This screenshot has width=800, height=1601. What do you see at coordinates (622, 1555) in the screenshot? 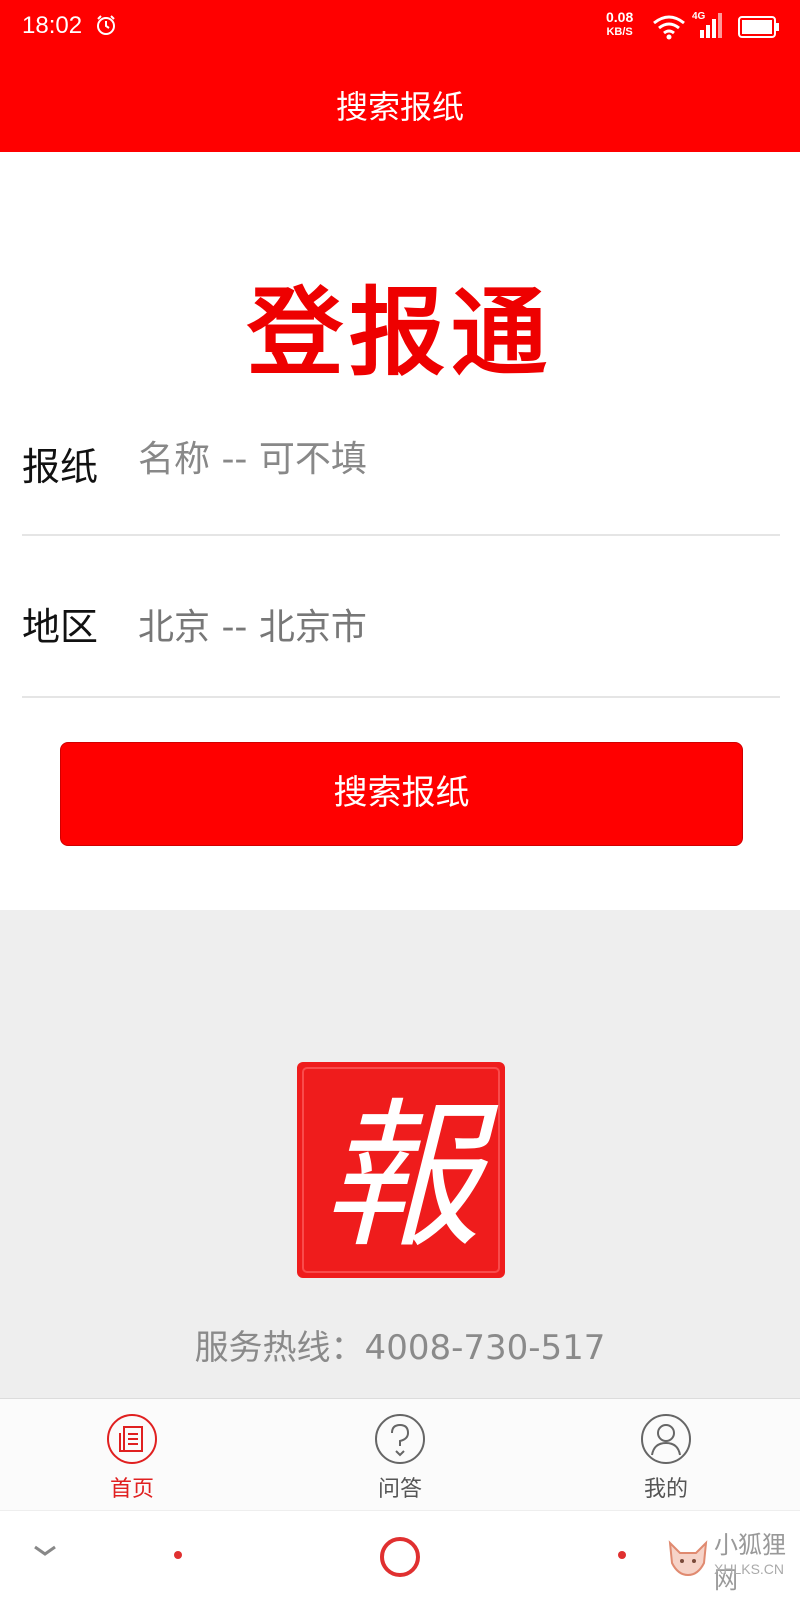
I see `nav-dot-right` at bounding box center [622, 1555].